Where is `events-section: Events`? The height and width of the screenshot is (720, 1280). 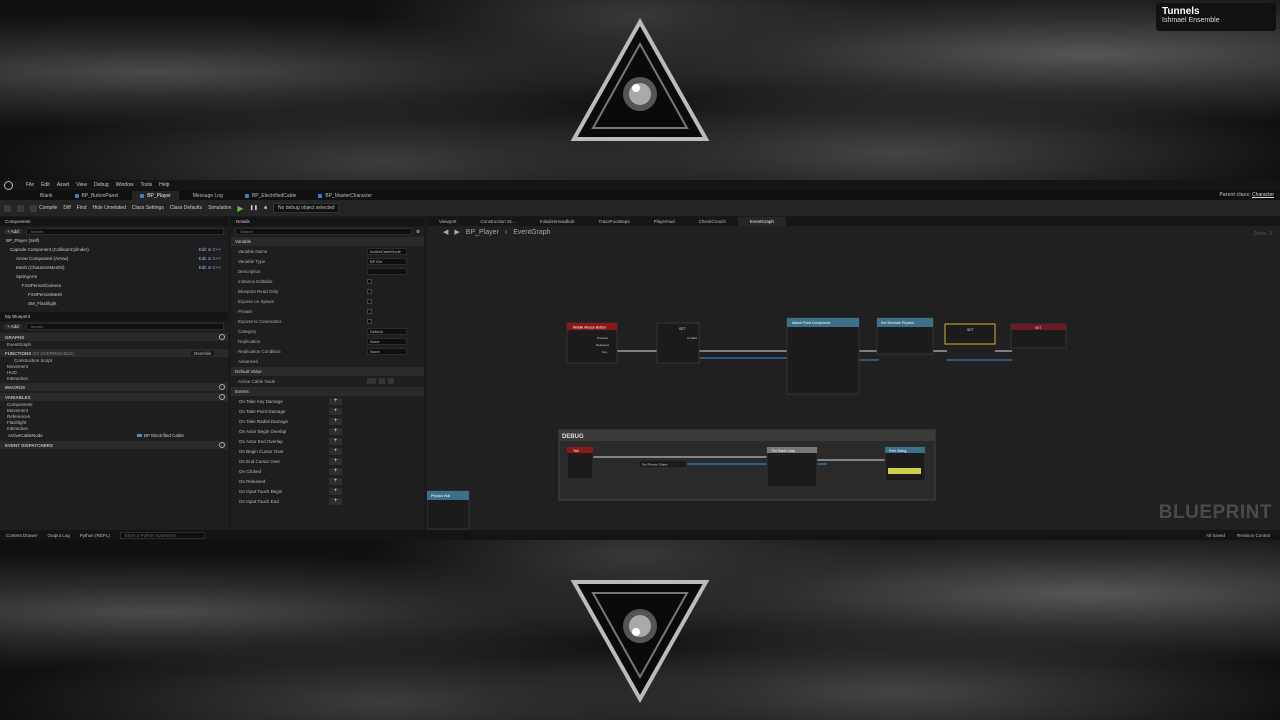 events-section: Events is located at coordinates (327, 391).